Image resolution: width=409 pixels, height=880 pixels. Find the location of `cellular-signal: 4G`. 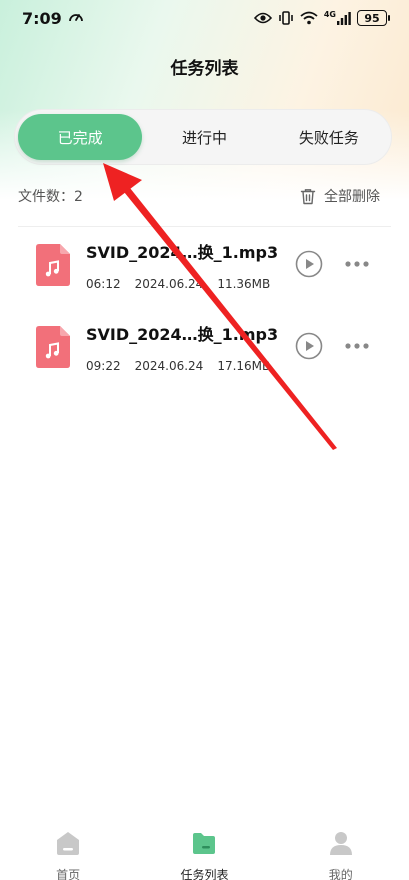

cellular-signal: 4G is located at coordinates (337, 18).